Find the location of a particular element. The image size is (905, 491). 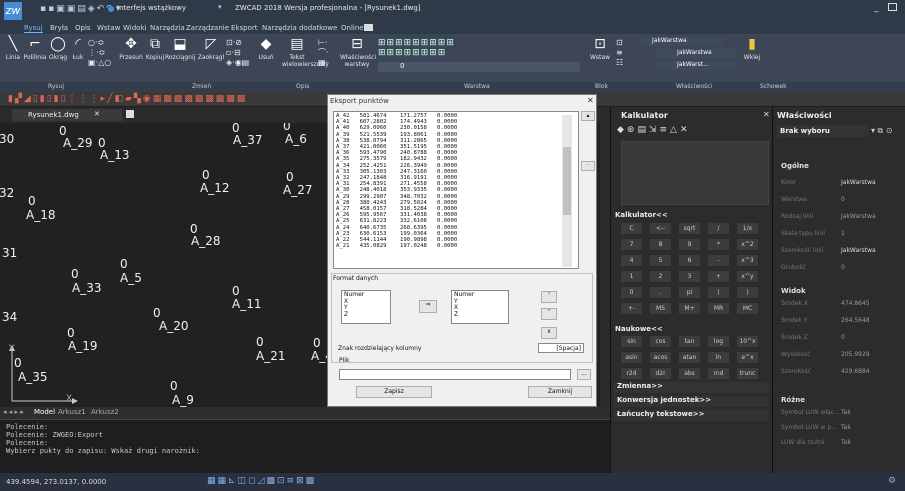

ribbon-toggle-icon is located at coordinates (368, 27).